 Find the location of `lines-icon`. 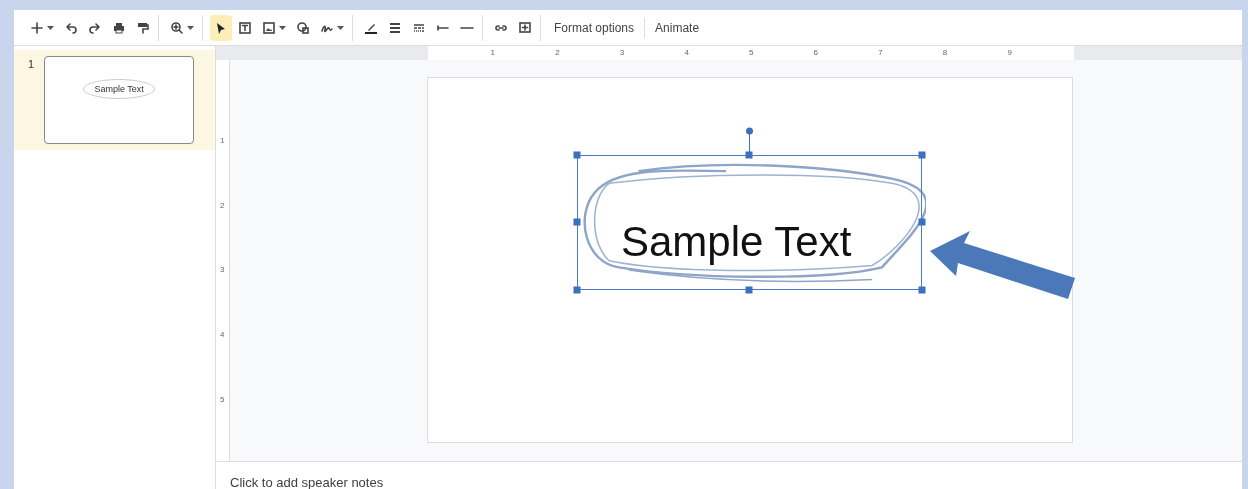

lines-icon is located at coordinates (395, 27).